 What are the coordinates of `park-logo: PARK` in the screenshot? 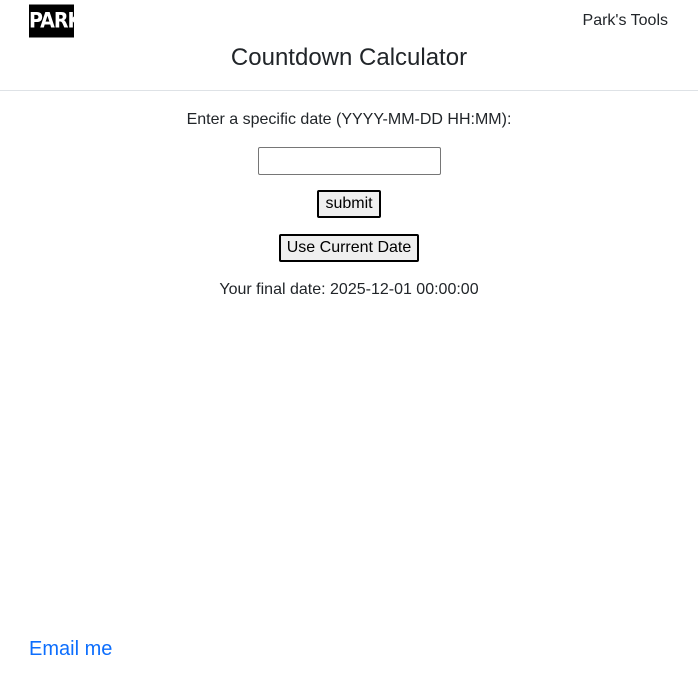 It's located at (51, 21).